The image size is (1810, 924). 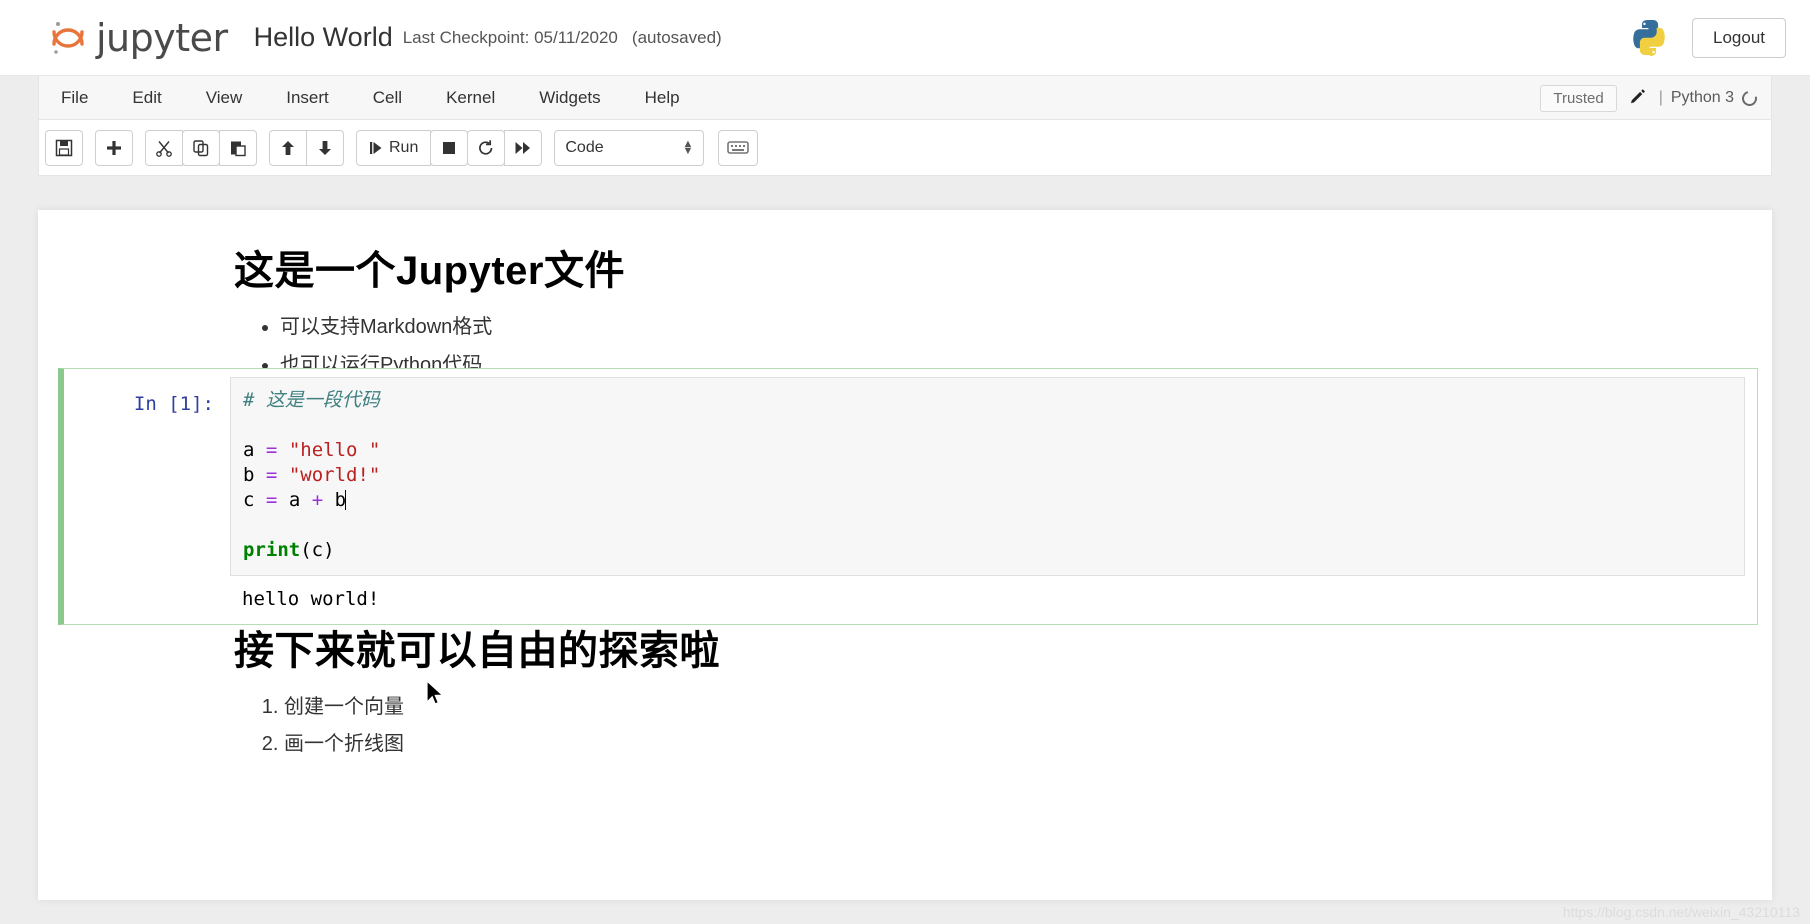 I want to click on paste-icon, so click(x=238, y=148).